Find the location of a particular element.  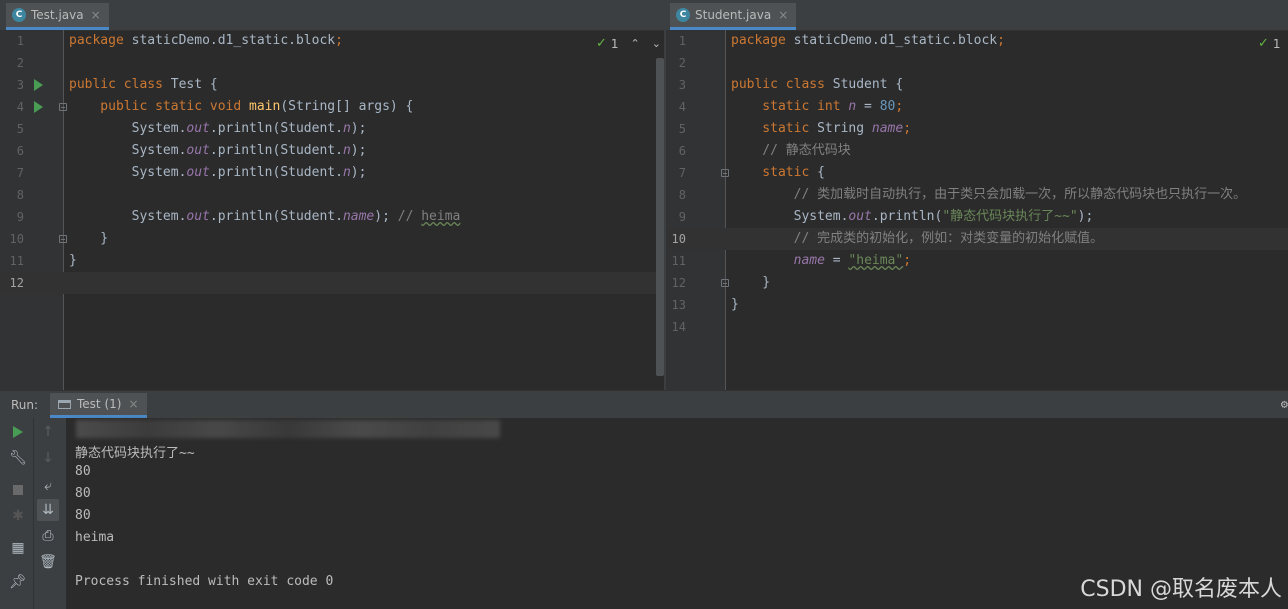

line-number: 13 is located at coordinates (678, 305).